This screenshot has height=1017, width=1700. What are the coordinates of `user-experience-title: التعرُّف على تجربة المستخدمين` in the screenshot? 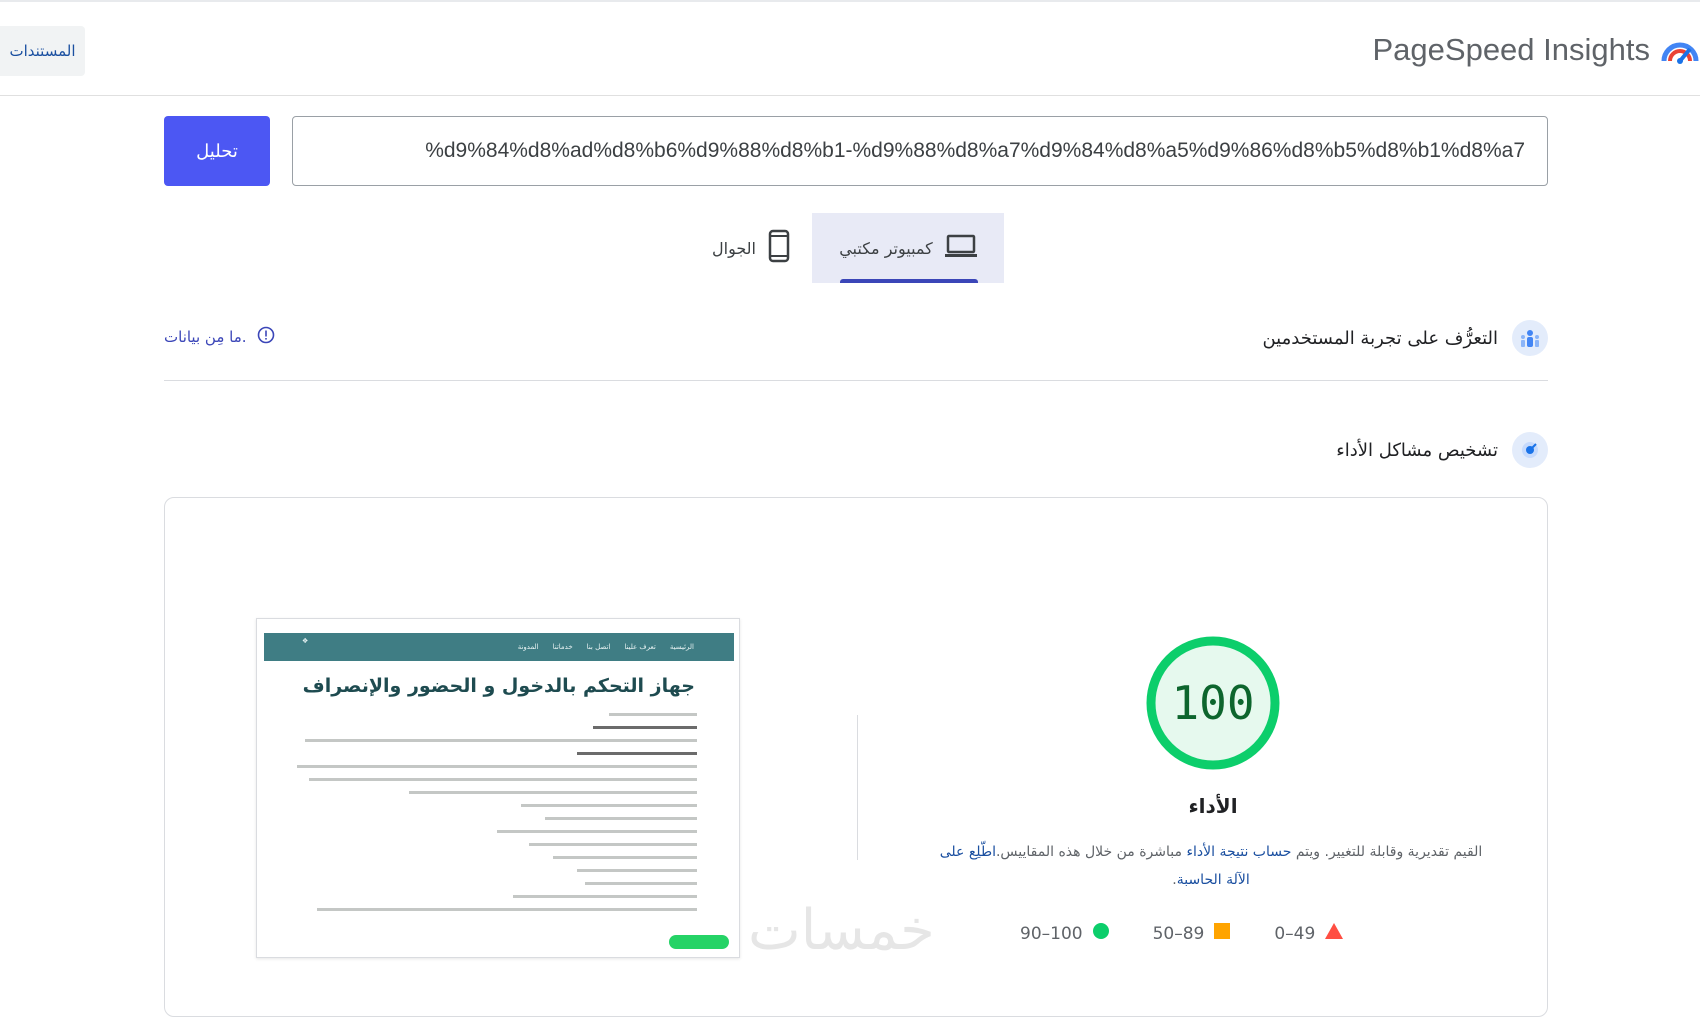 It's located at (1380, 338).